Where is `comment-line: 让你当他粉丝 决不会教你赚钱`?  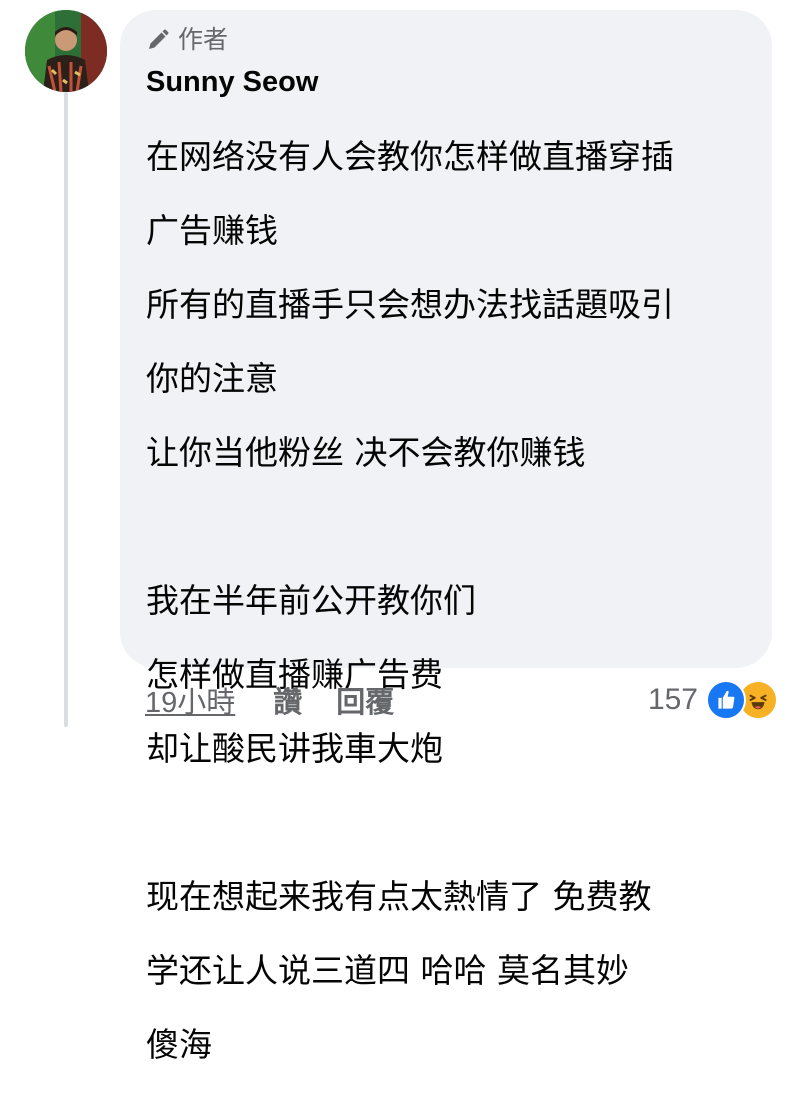 comment-line: 让你当他粉丝 决不会教你赚钱 is located at coordinates (366, 452).